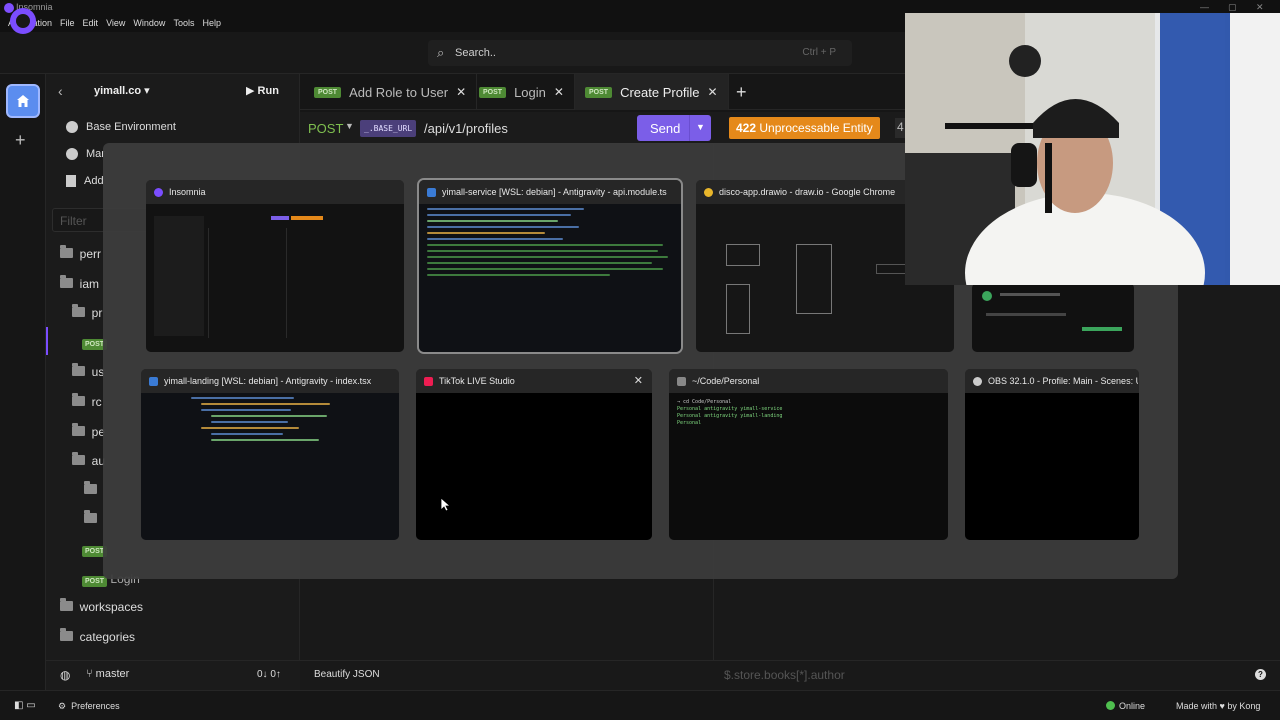  What do you see at coordinates (250, 91) in the screenshot?
I see `play-icon: ▶` at bounding box center [250, 91].